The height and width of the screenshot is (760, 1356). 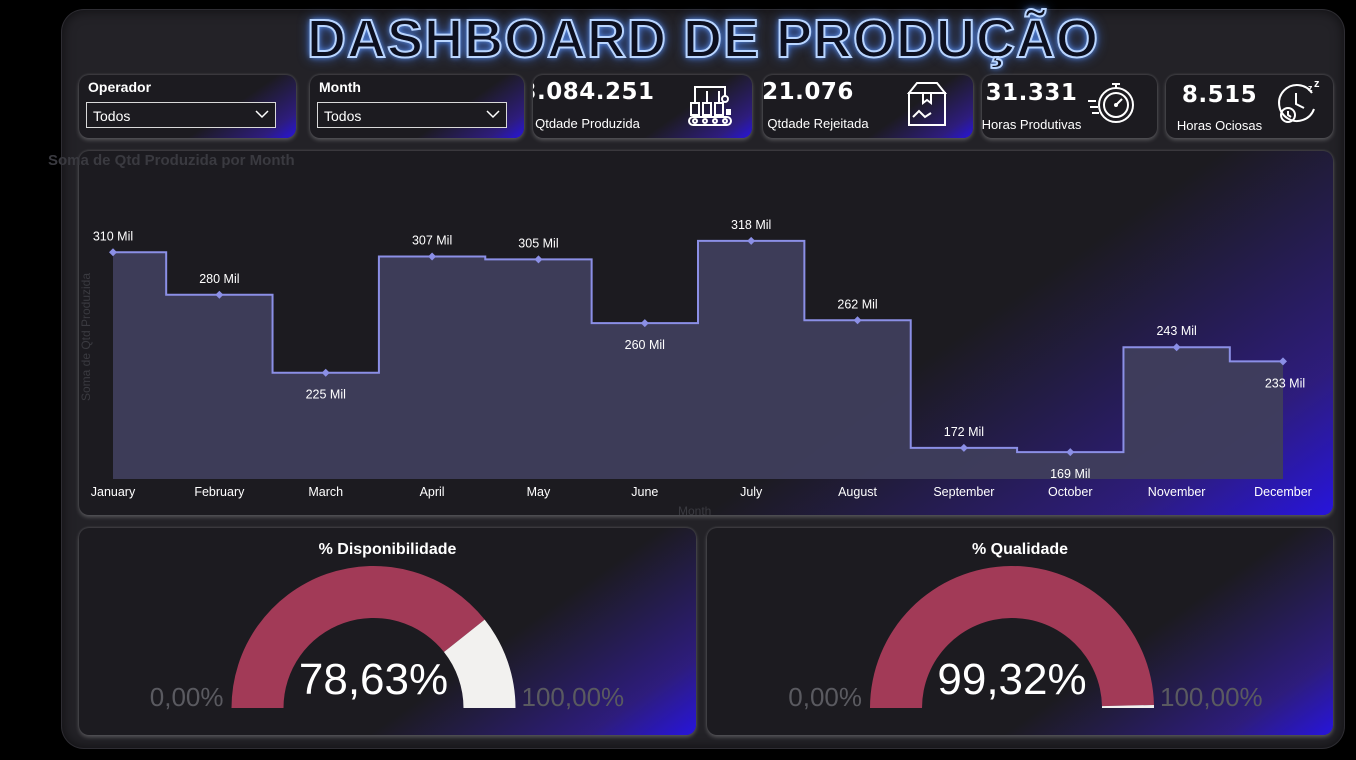 I want to click on stopwatch-icon, so click(x=1111, y=103).